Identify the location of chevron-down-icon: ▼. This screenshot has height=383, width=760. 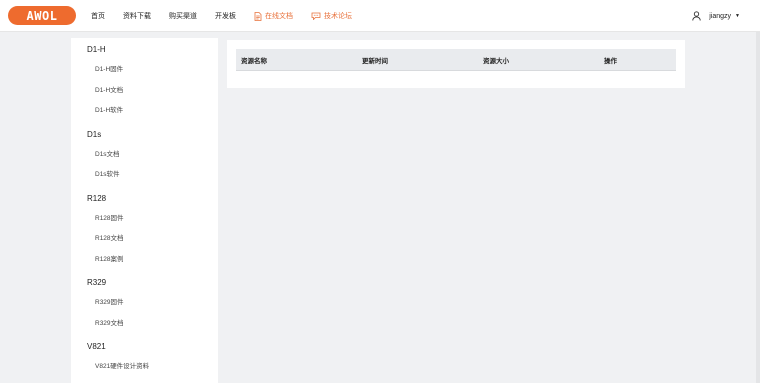
(737, 16).